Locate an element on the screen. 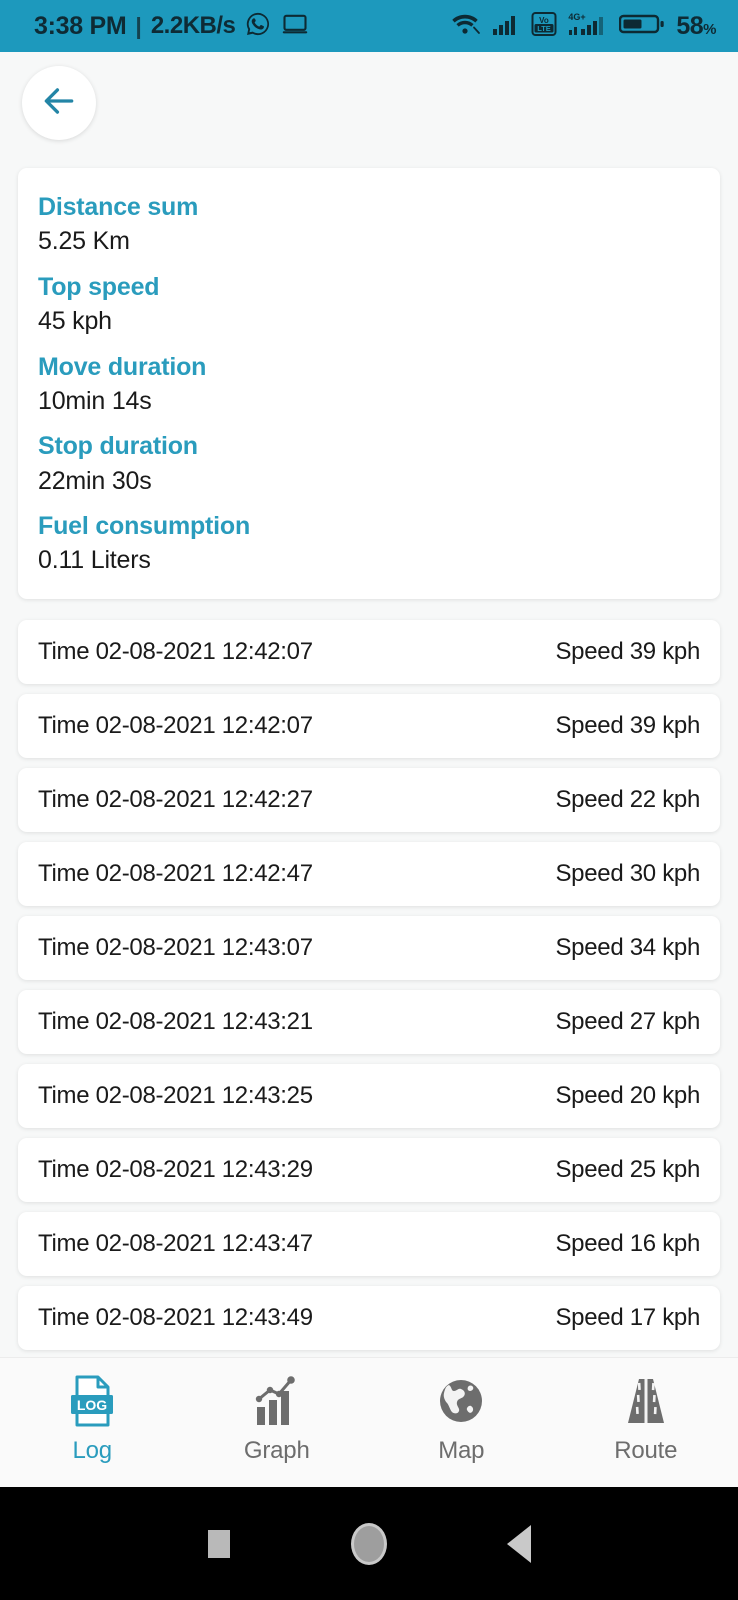 The height and width of the screenshot is (1600, 738). recents-button is located at coordinates (219, 1543).